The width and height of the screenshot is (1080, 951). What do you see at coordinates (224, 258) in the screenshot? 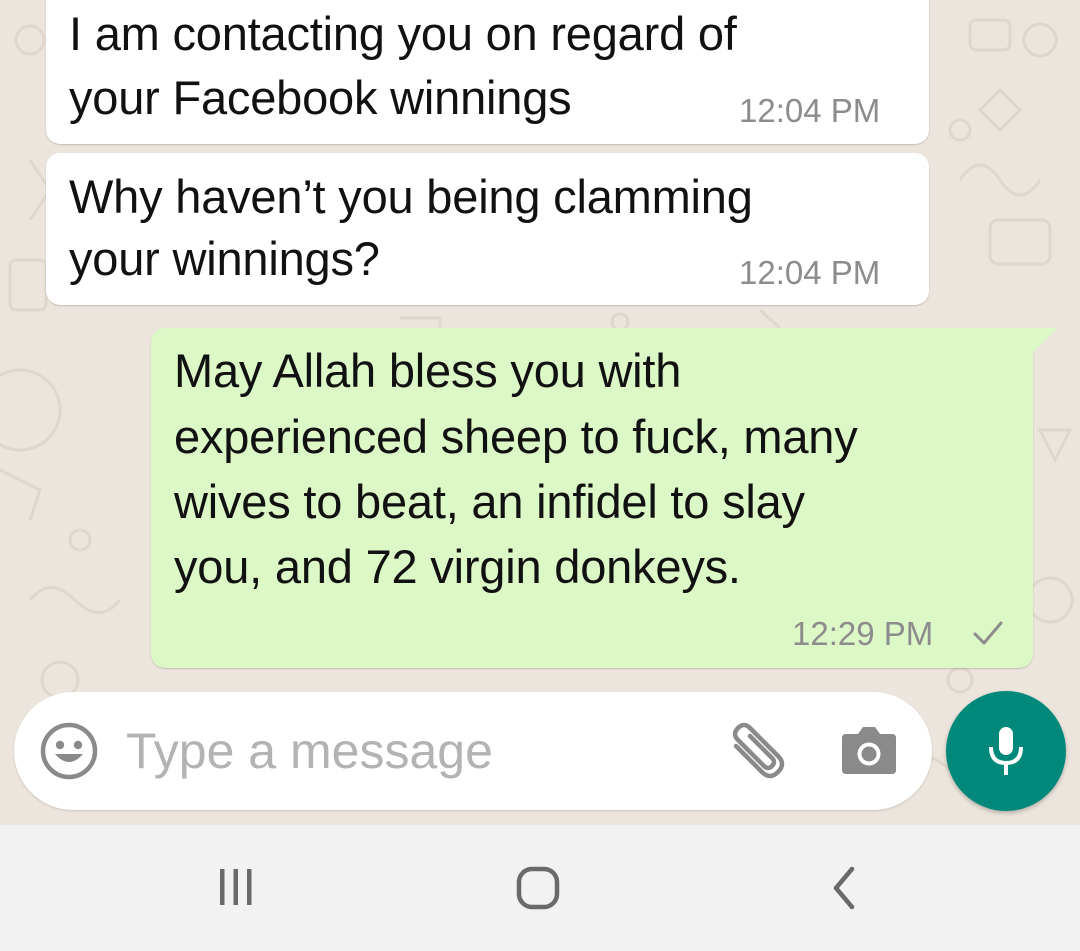
I see `message-text-line: your winnings?` at bounding box center [224, 258].